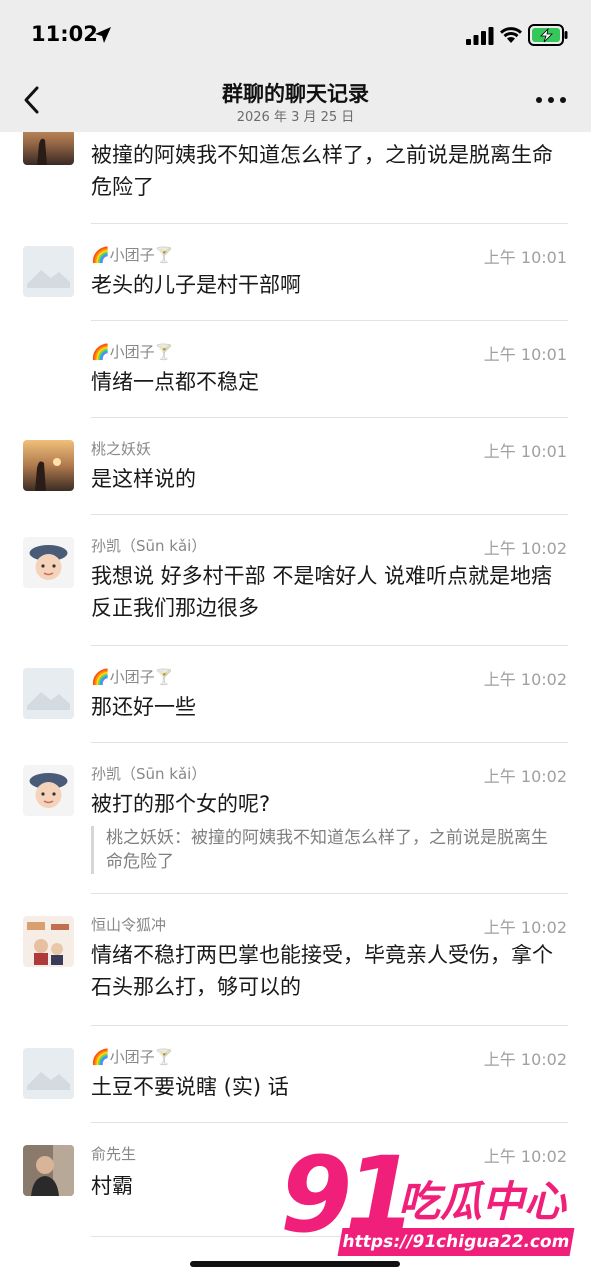 Image resolution: width=591 pixels, height=1280 pixels. Describe the element at coordinates (480, 36) in the screenshot. I see `signal-icon` at that location.